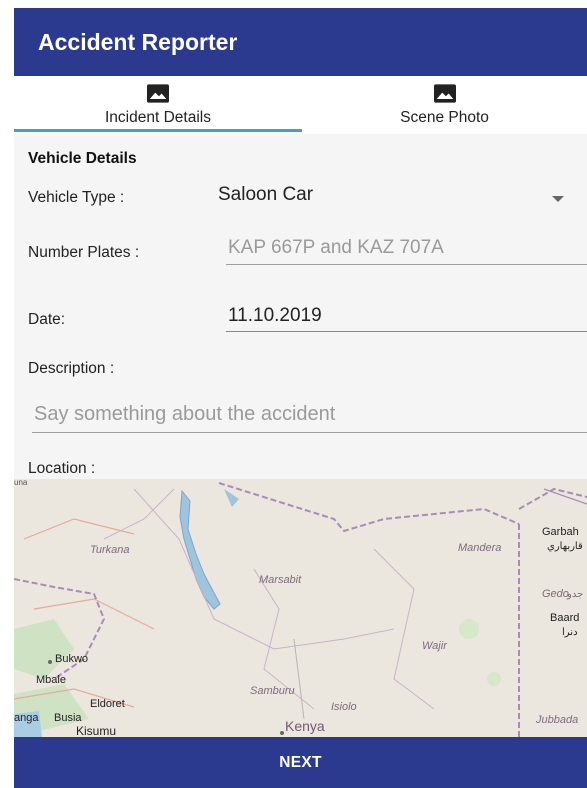  Describe the element at coordinates (558, 199) in the screenshot. I see `chevron-down-icon` at that location.